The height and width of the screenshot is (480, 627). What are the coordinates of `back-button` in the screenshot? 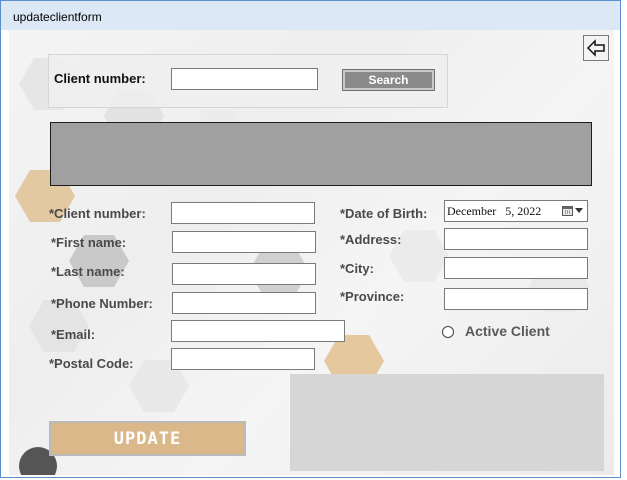 It's located at (596, 48).